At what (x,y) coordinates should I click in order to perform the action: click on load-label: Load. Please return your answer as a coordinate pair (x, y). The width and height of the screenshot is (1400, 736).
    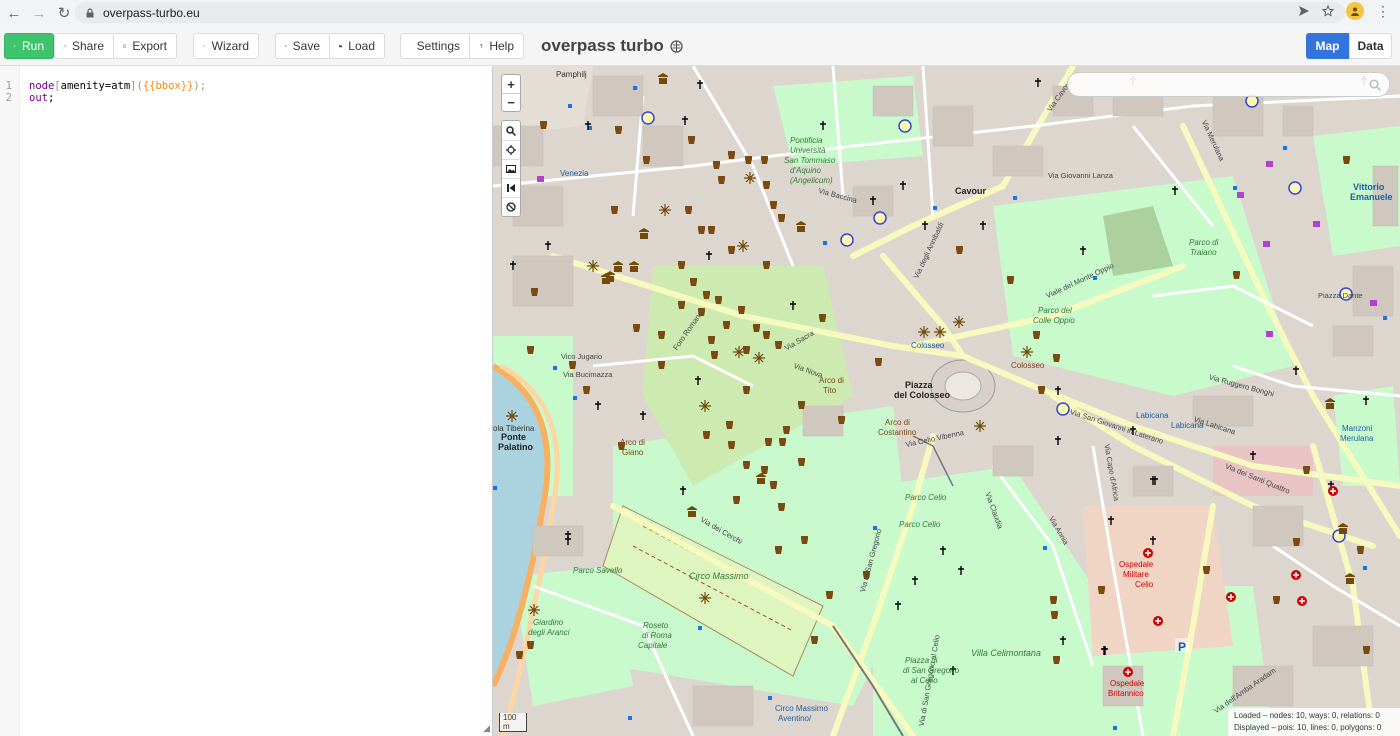
    Looking at the image, I should click on (361, 46).